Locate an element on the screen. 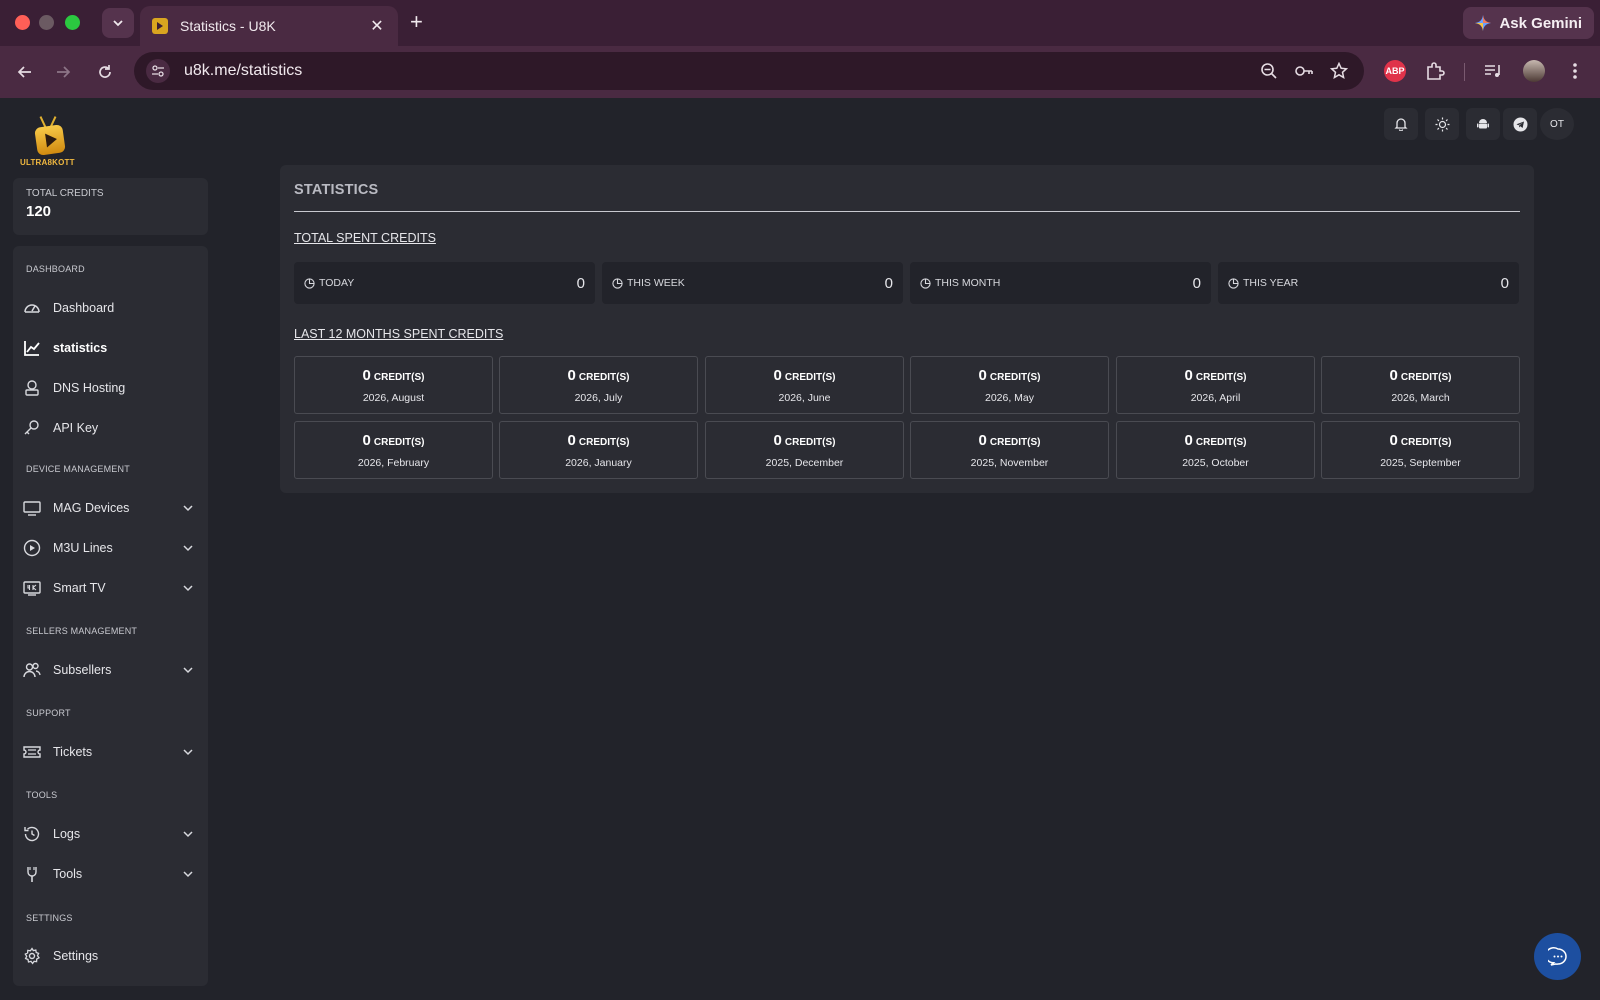  sidebar-item-api-key: API Key is located at coordinates (110, 428).